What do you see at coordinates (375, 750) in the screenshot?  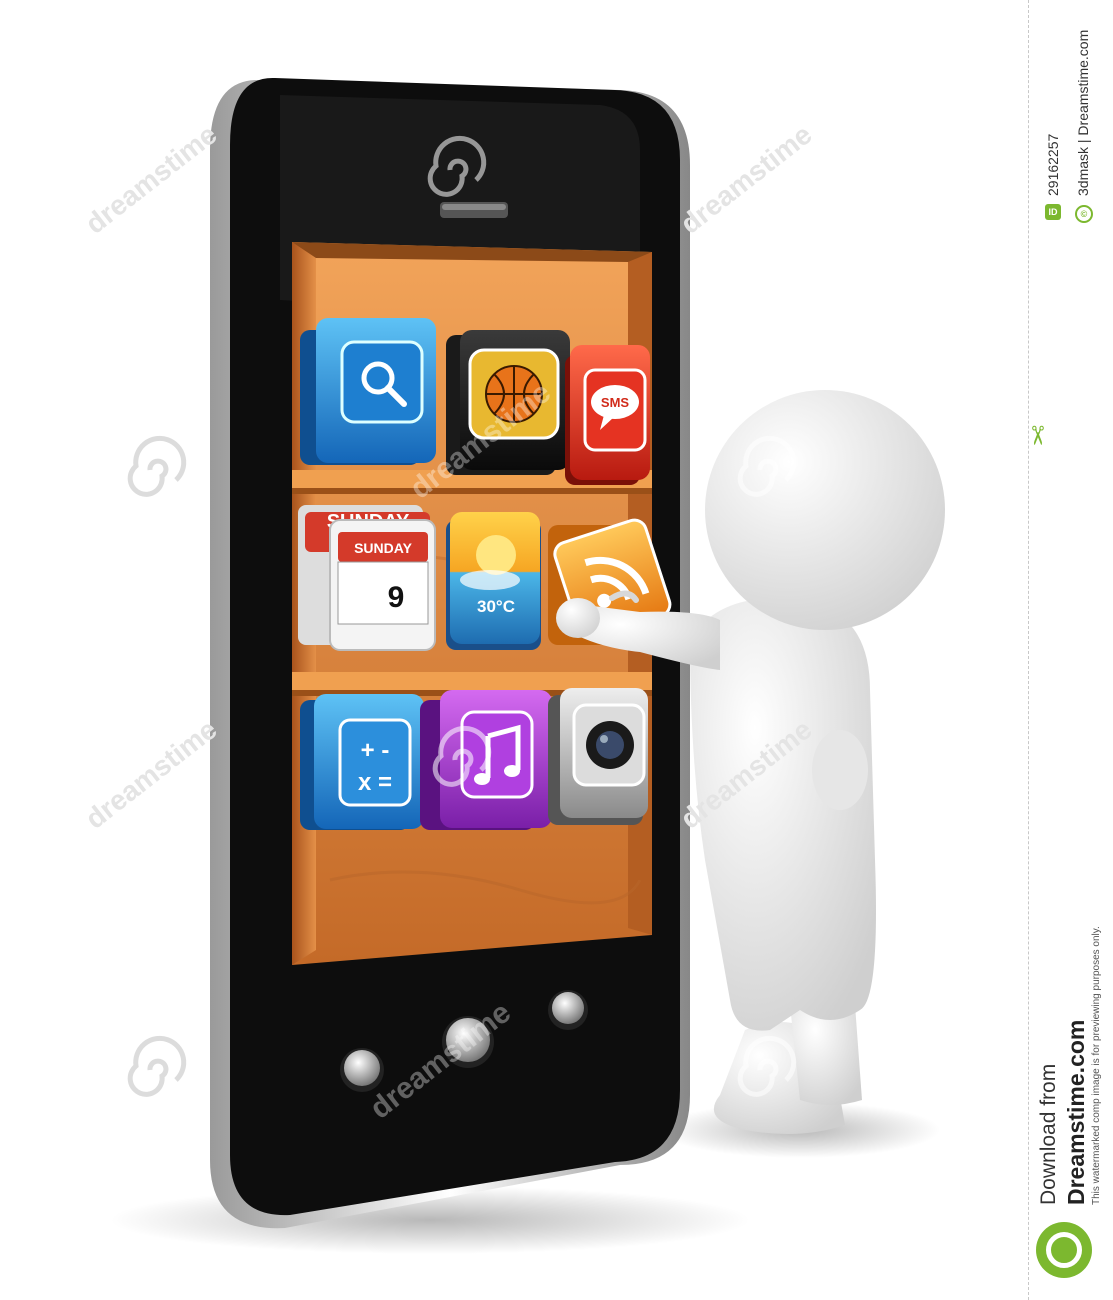 I see `calc-symbols-top: + -` at bounding box center [375, 750].